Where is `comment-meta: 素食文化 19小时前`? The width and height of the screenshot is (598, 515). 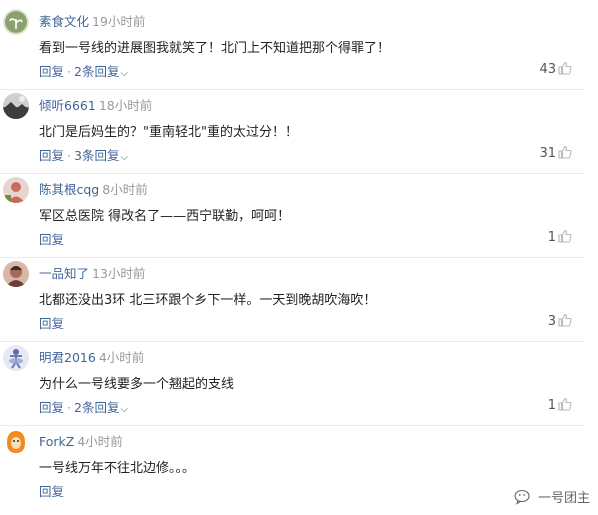 comment-meta: 素食文化 19小时前 is located at coordinates (92, 20).